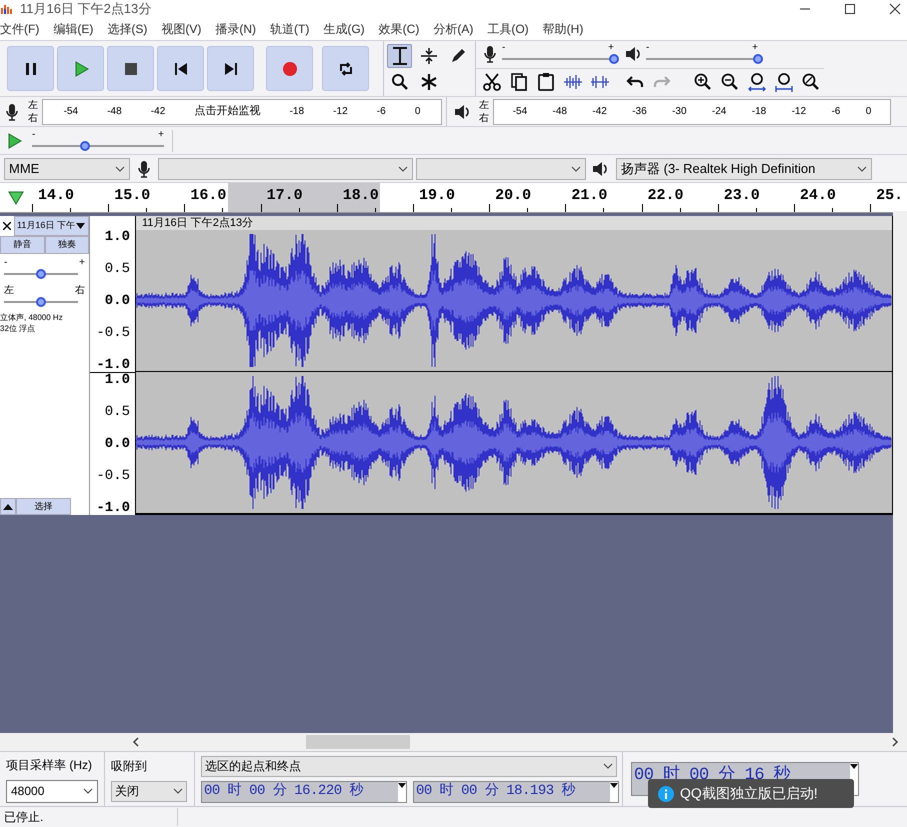 The image size is (907, 827). I want to click on ruler-tick-label: 24.0, so click(818, 196).